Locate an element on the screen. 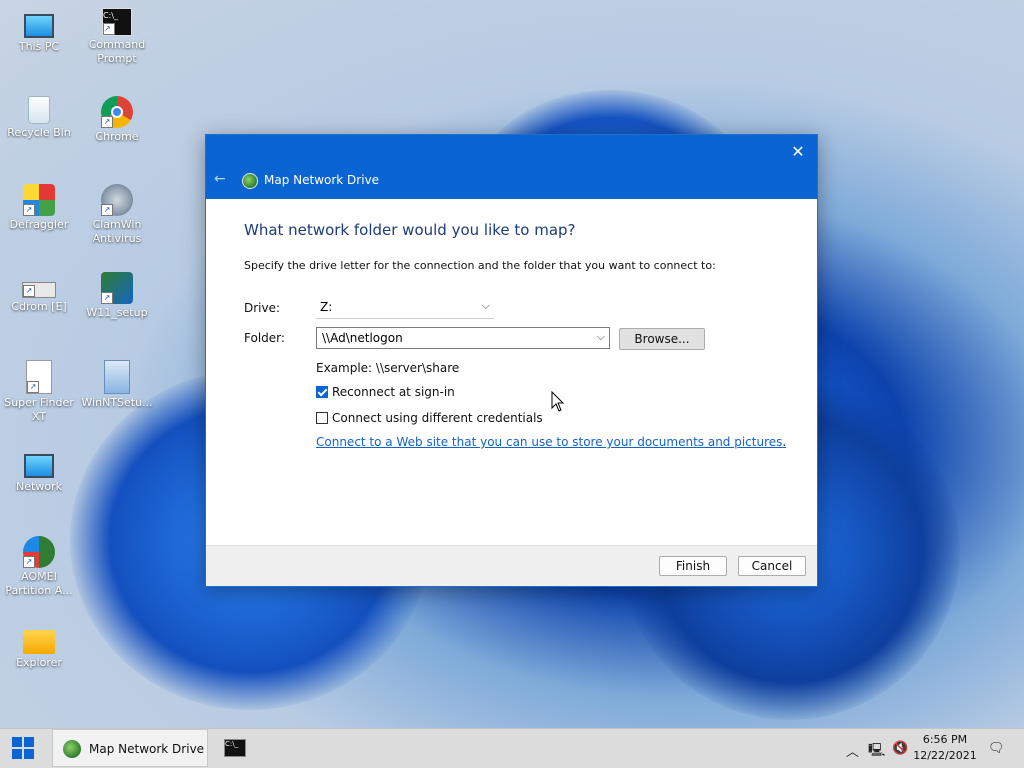 This screenshot has height=768, width=1024. system-clock: 6:56 PM 12/22/2021 is located at coordinates (945, 748).